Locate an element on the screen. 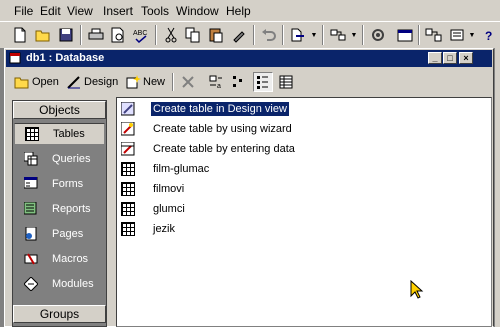 This screenshot has width=500, height=327. list-item-table: filmovi is located at coordinates (153, 189).